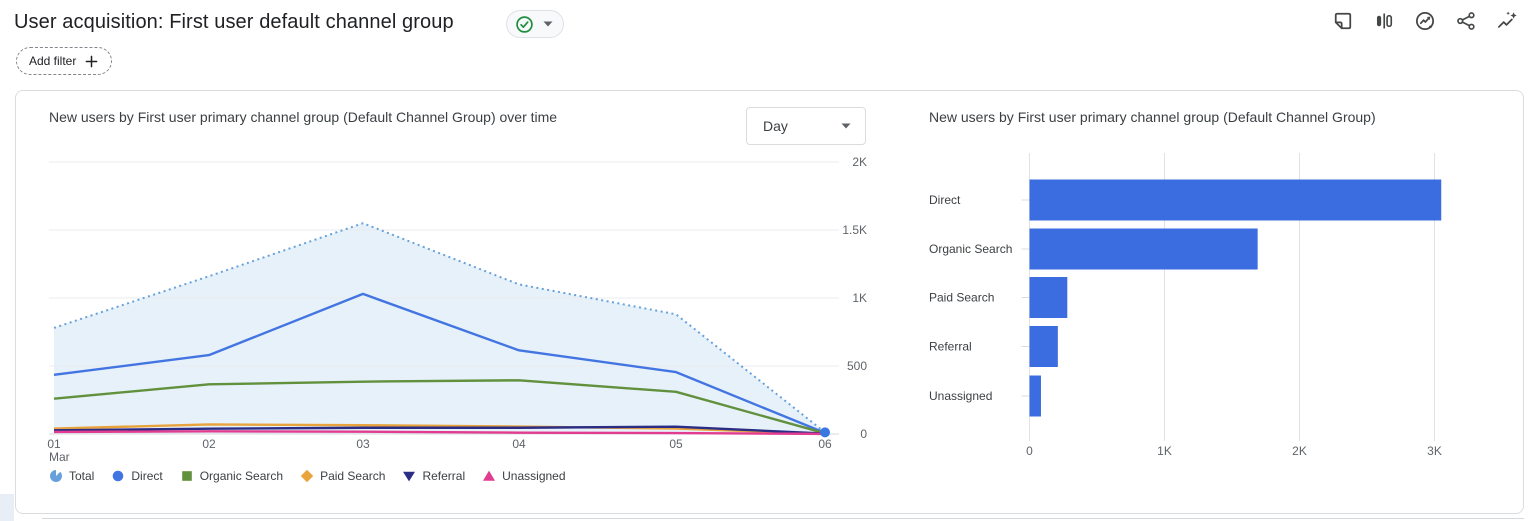  I want to click on insights-button, so click(1425, 21).